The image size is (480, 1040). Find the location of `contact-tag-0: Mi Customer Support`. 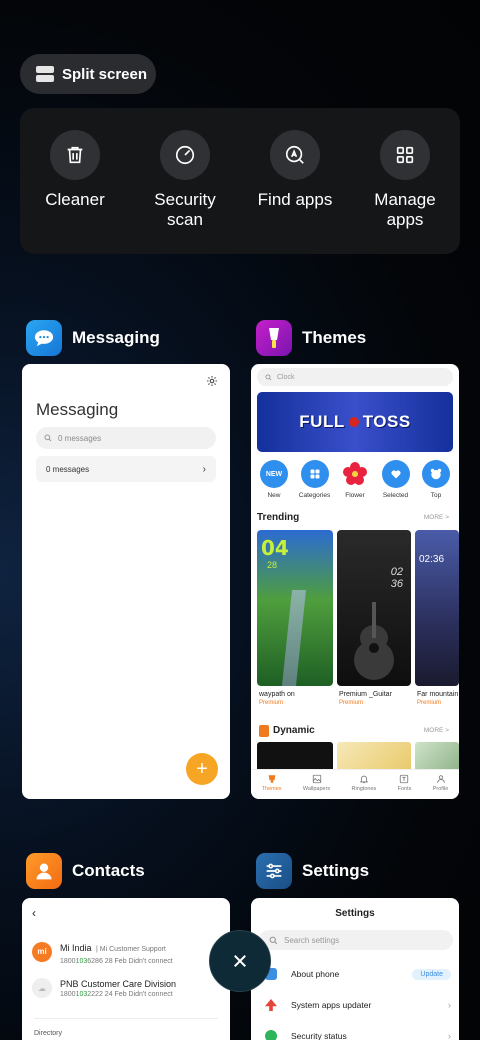

contact-tag-0: Mi Customer Support is located at coordinates (132, 949).